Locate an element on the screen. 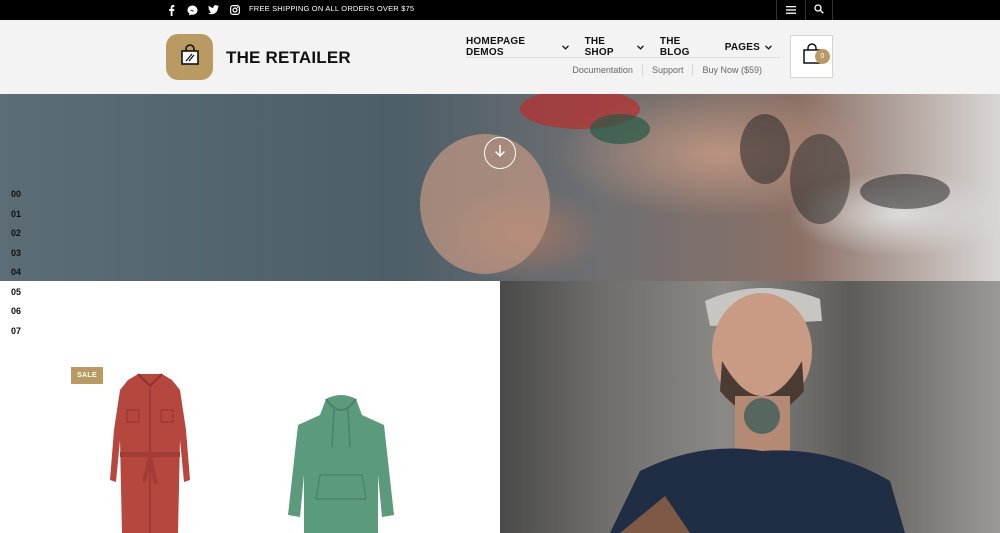 Image resolution: width=1000 pixels, height=533 pixels. shopping-bag-icon is located at coordinates (190, 57).